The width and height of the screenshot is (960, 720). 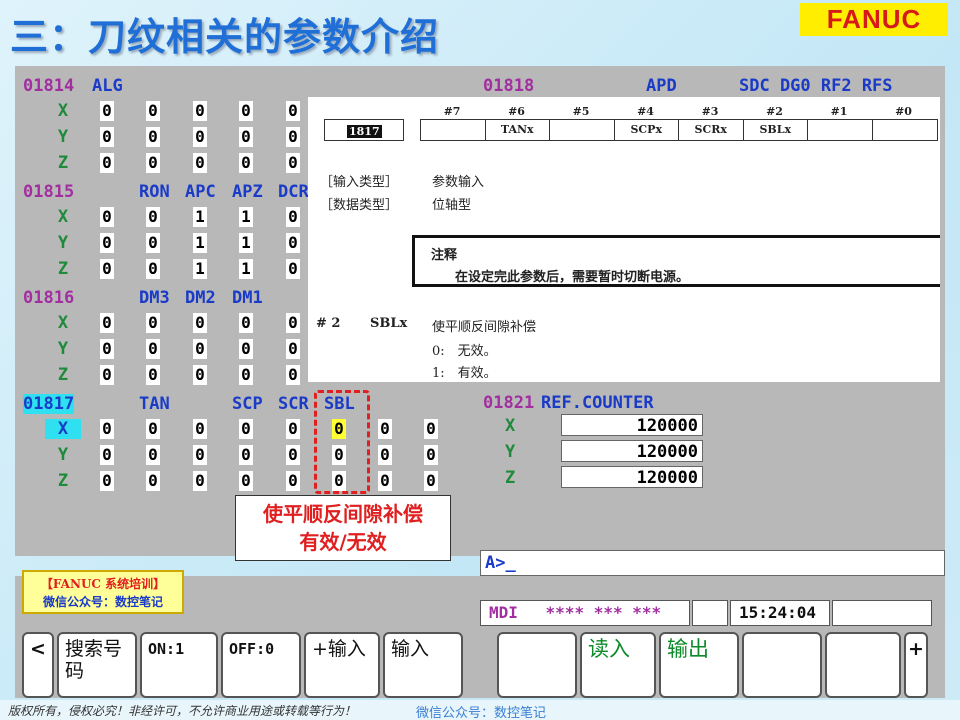 I want to click on option-1: 1: 有效。, so click(x=464, y=373).